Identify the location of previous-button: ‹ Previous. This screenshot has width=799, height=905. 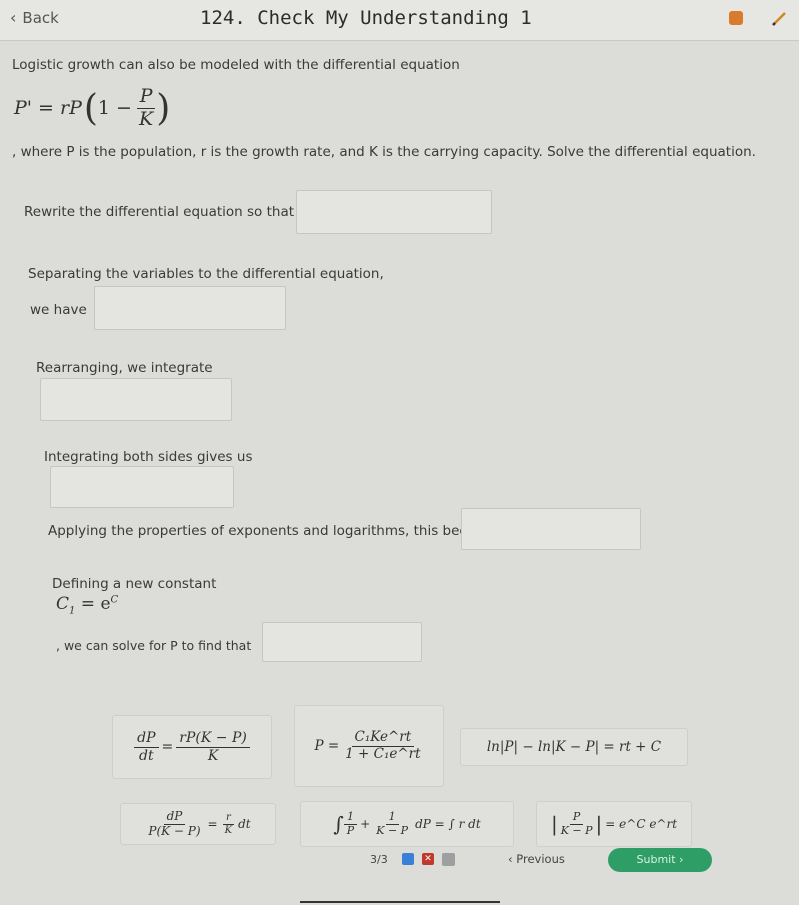
(536, 859).